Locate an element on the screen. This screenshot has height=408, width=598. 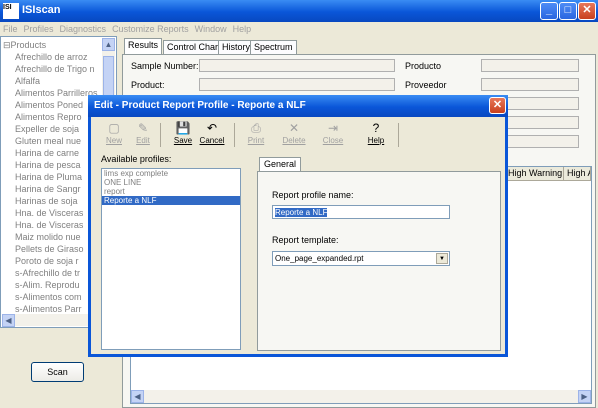
report-profile-name-value: Reporte a NLF is located at coordinates (301, 212).